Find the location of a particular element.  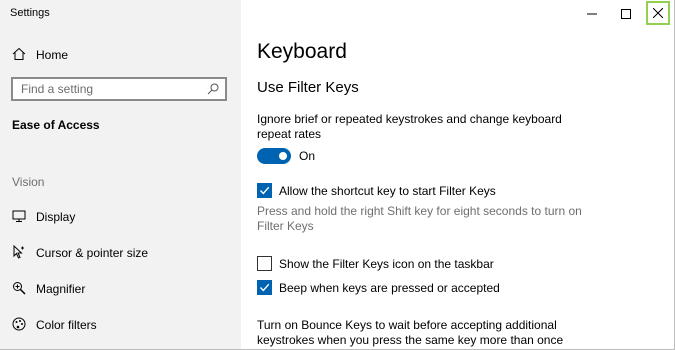

monitor-icon is located at coordinates (19, 216).